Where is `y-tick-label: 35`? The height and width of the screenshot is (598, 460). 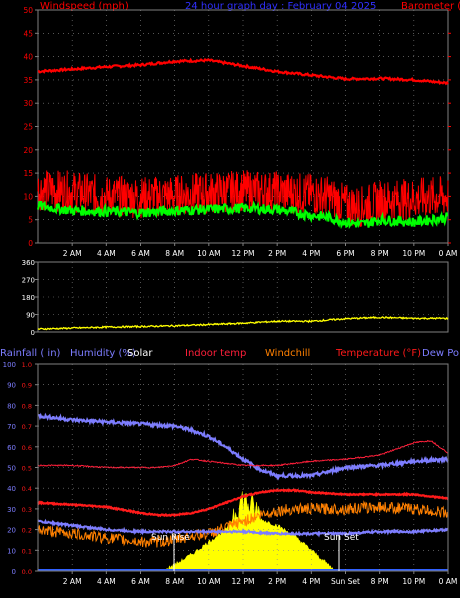
y-tick-label: 35 is located at coordinates (28, 80).